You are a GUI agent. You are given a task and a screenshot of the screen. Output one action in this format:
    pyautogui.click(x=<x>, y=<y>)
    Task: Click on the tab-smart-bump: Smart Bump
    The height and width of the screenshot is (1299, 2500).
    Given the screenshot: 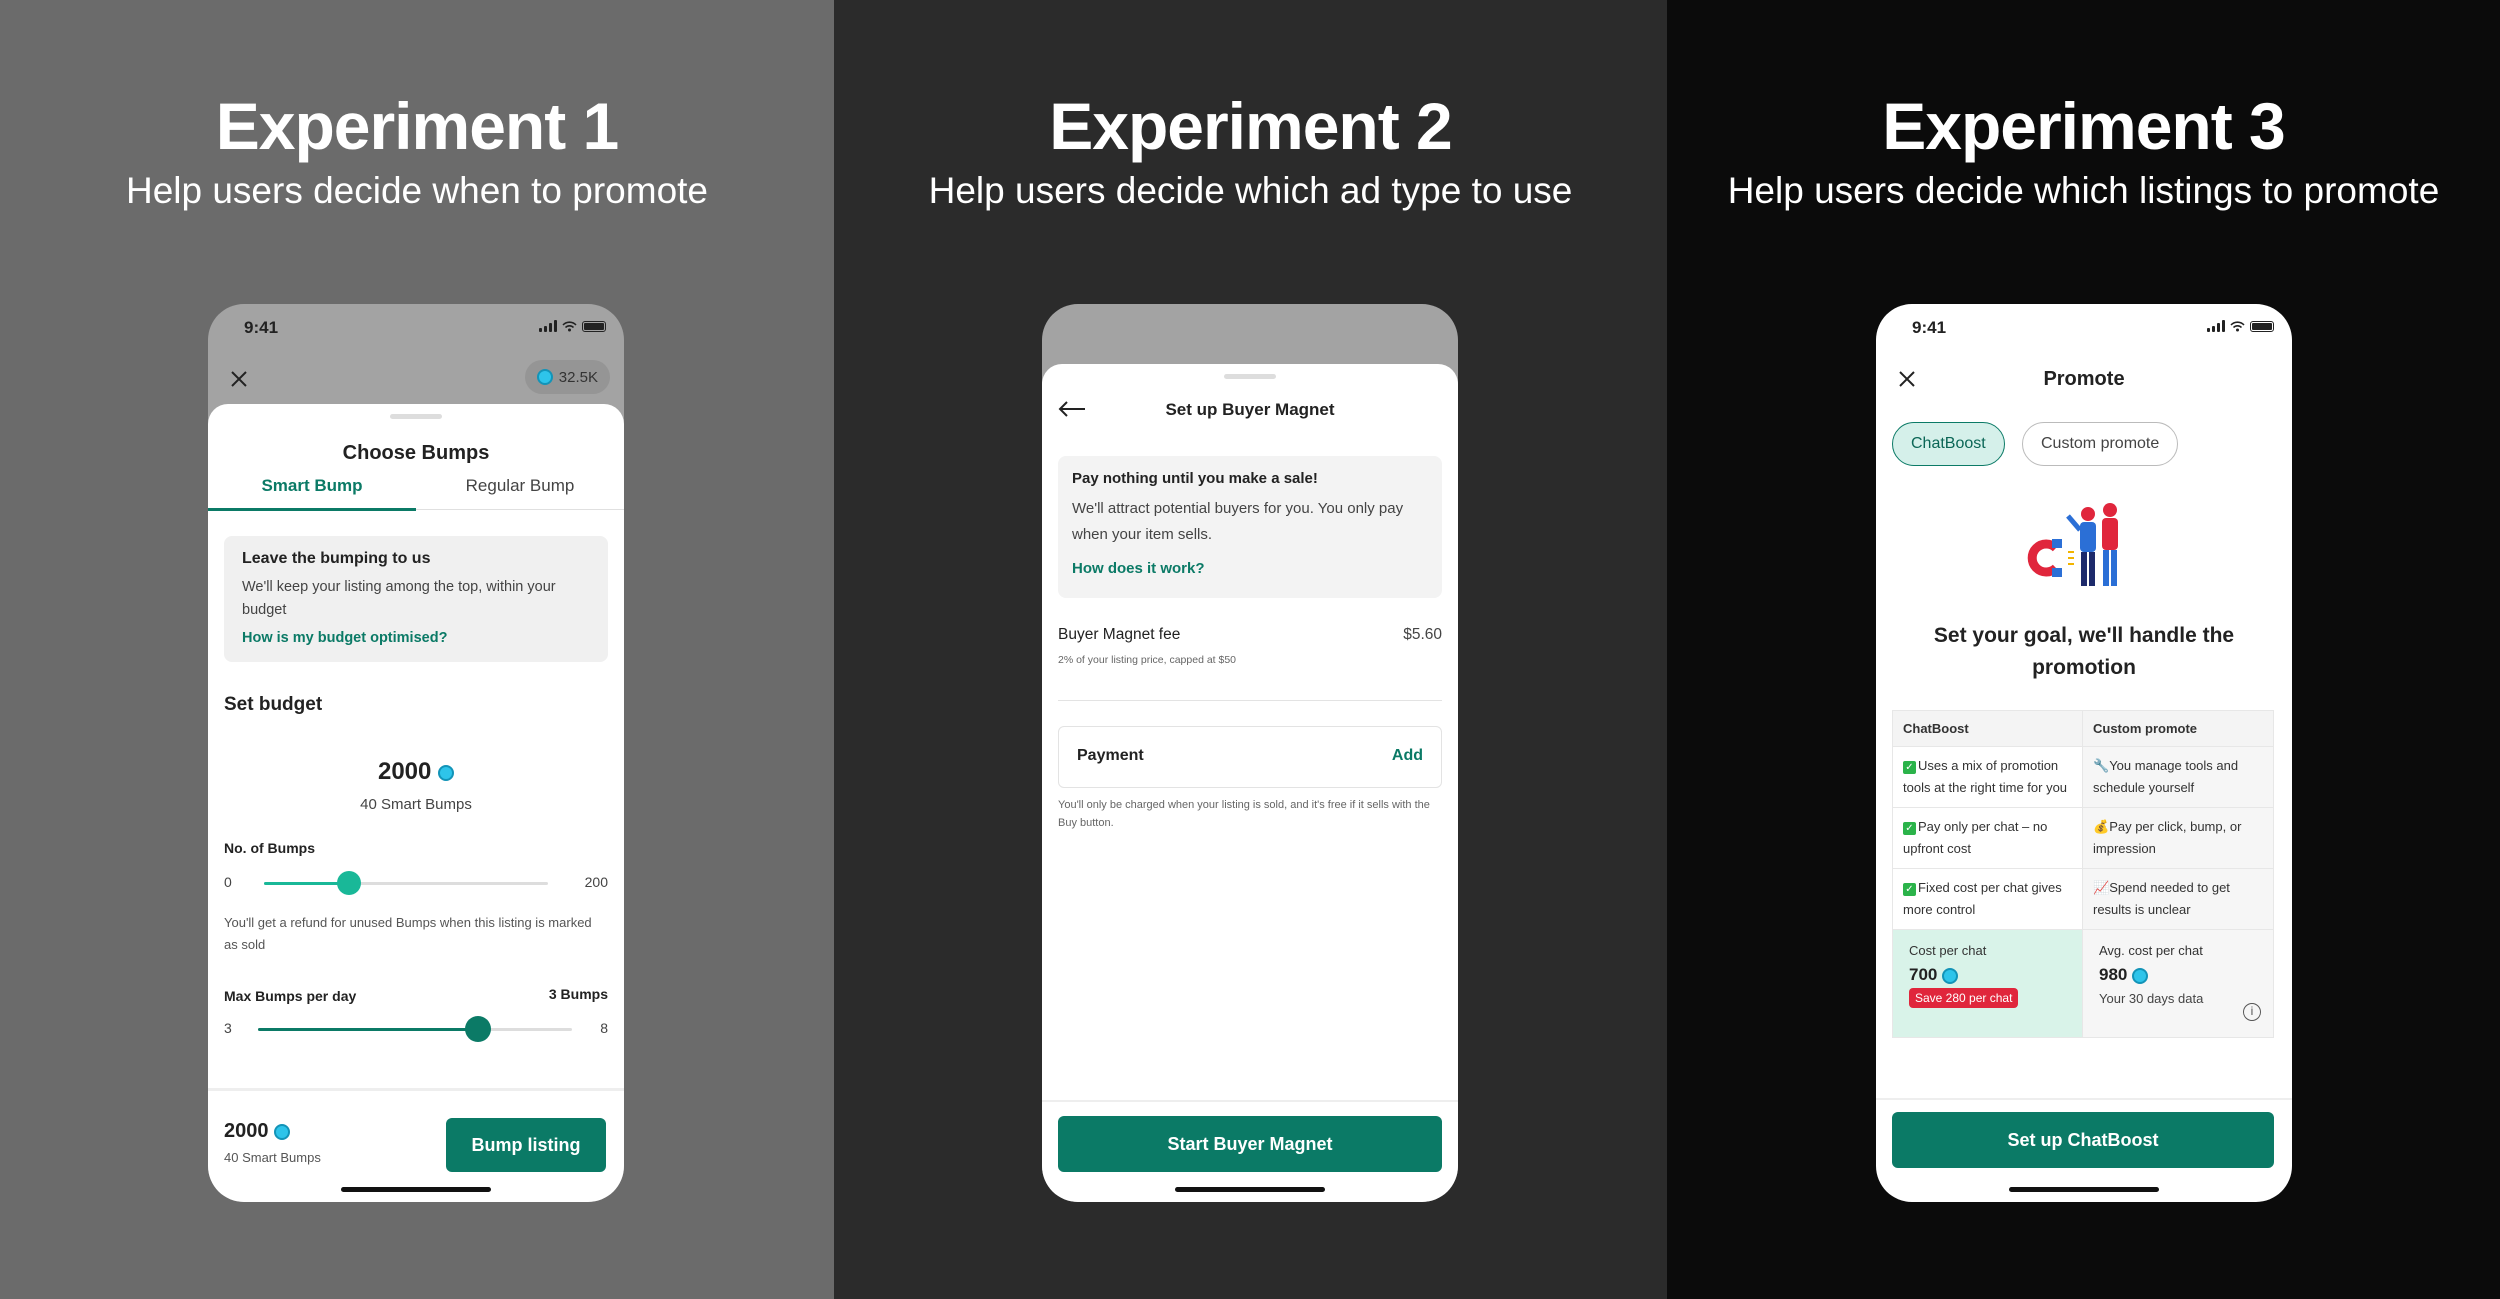 What is the action you would take?
    pyautogui.click(x=312, y=486)
    